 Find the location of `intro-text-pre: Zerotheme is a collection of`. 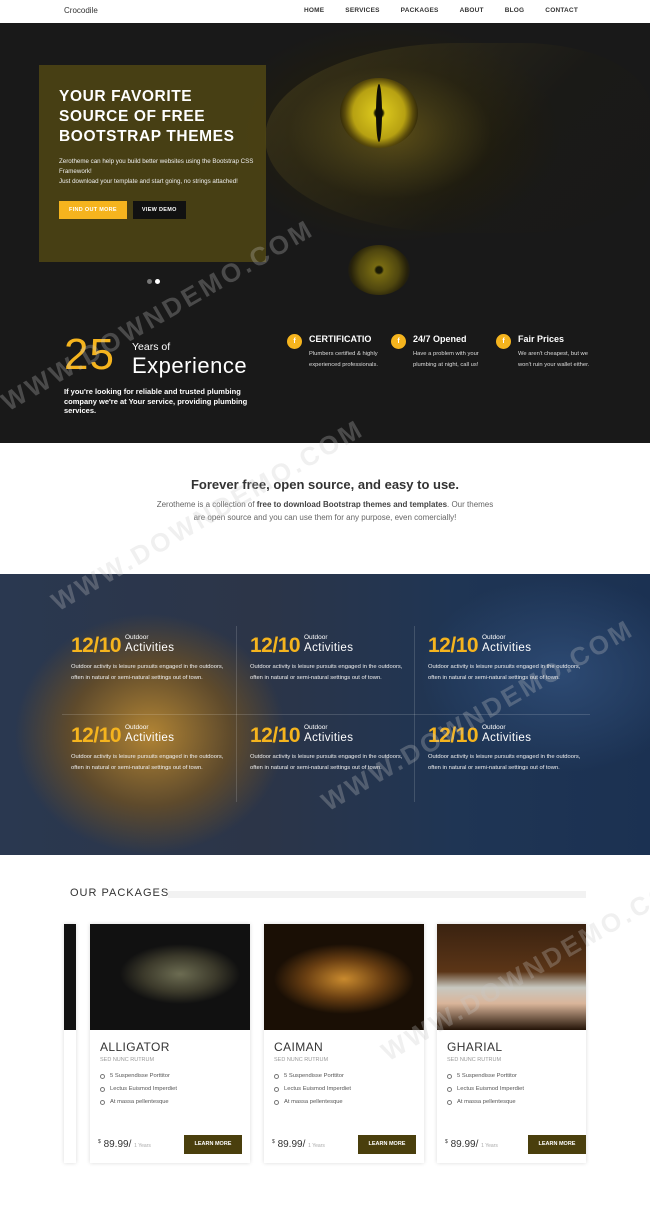

intro-text-pre: Zerotheme is a collection of is located at coordinates (206, 504).